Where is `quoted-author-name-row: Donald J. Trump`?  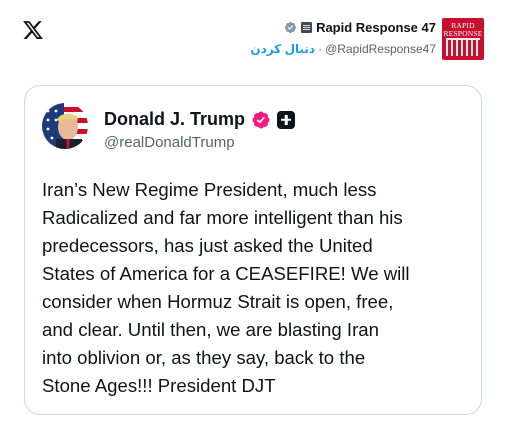 quoted-author-name-row: Donald J. Trump is located at coordinates (200, 119).